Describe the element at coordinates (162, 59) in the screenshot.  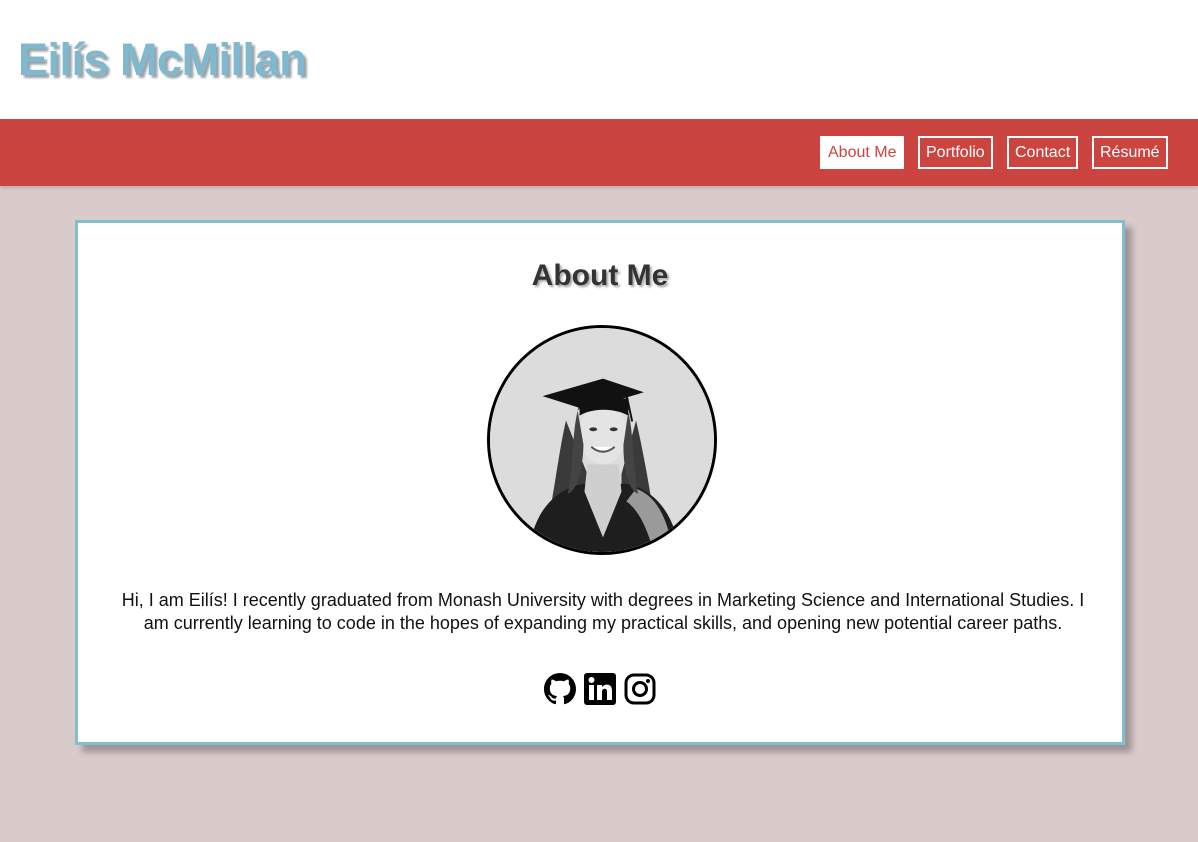
I see `site-title: Eilís McMillan` at that location.